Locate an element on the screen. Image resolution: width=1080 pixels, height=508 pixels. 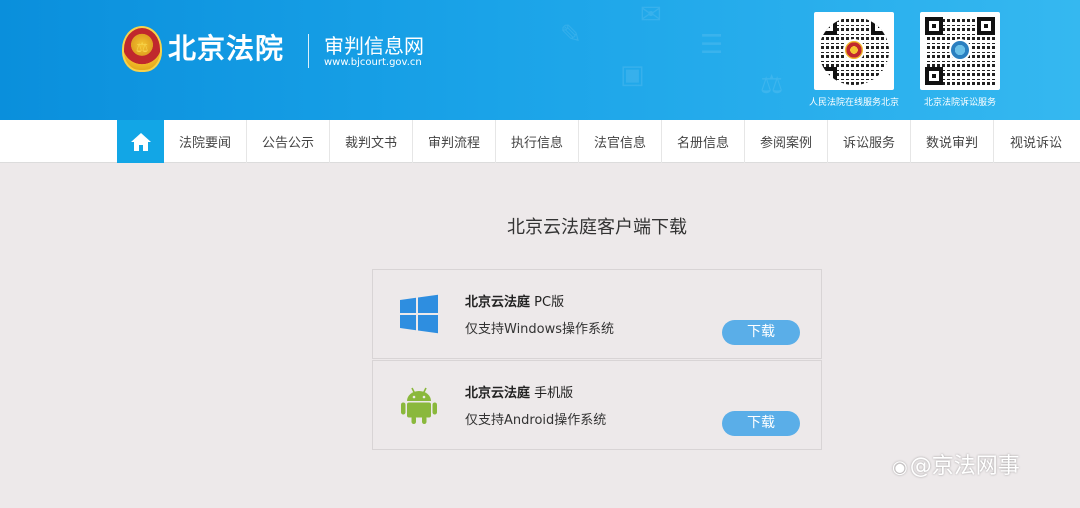
court-emblem-icon: ⚖ is located at coordinates (142, 49).